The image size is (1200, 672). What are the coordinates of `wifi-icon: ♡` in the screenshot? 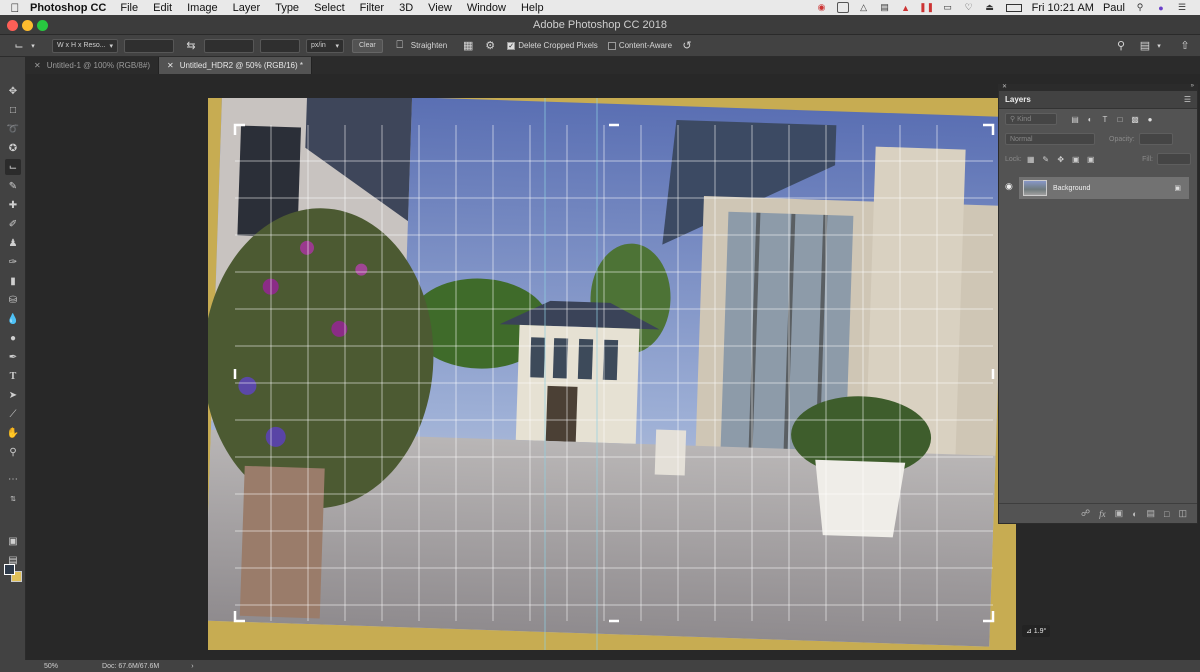 It's located at (969, 7).